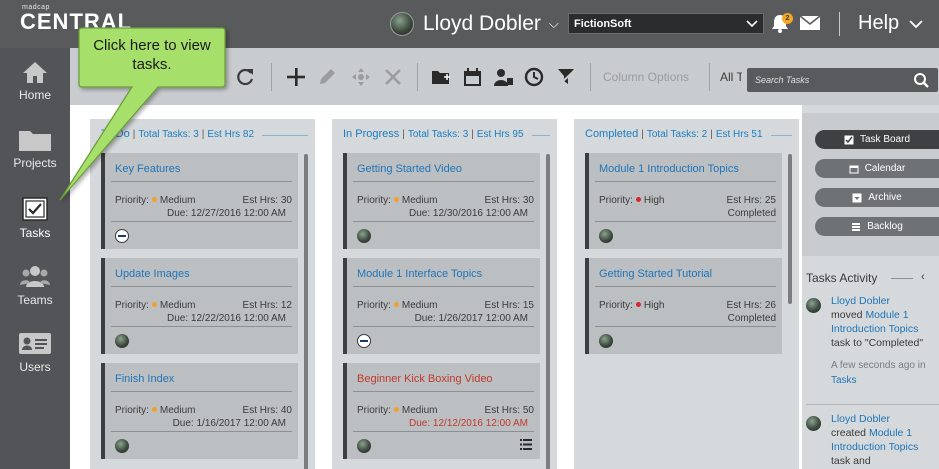 This screenshot has height=469, width=939. What do you see at coordinates (402, 24) in the screenshot?
I see `user-avatar` at bounding box center [402, 24].